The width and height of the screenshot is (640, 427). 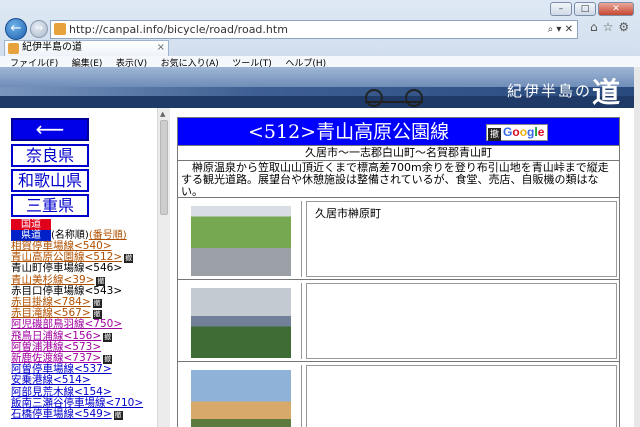 I want to click on pref-wakayama-button: 和歌山県, so click(x=50, y=180).